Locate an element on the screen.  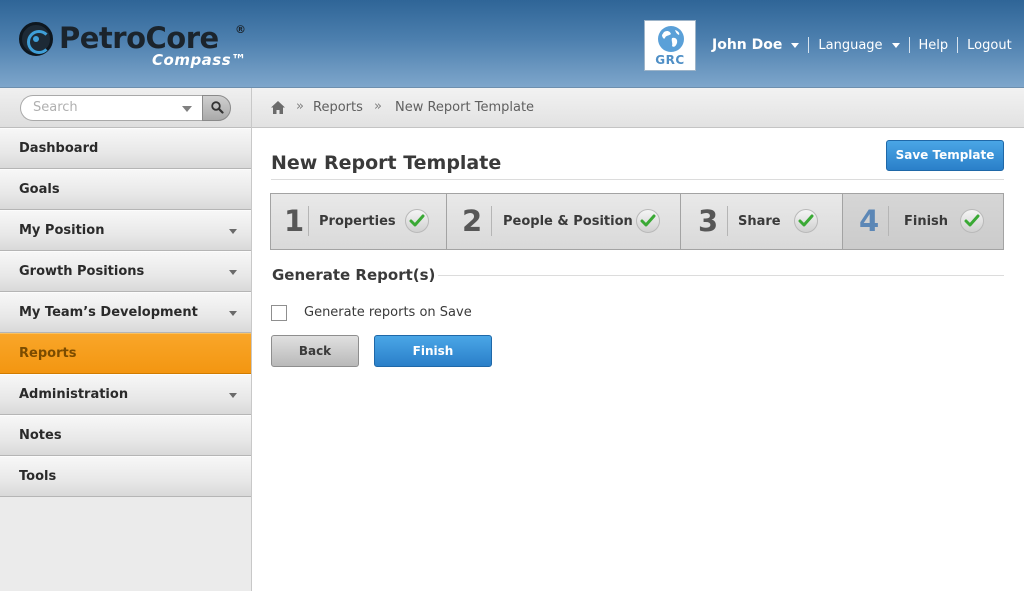
language-menu: Language is located at coordinates (850, 45).